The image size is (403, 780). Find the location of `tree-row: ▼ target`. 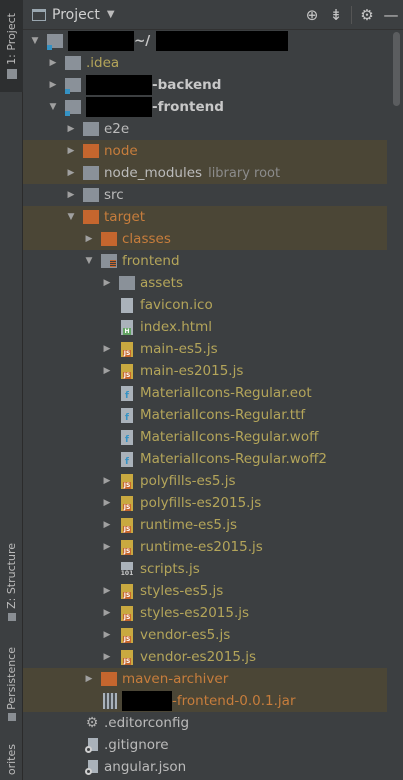

tree-row: ▼ target is located at coordinates (205, 217).